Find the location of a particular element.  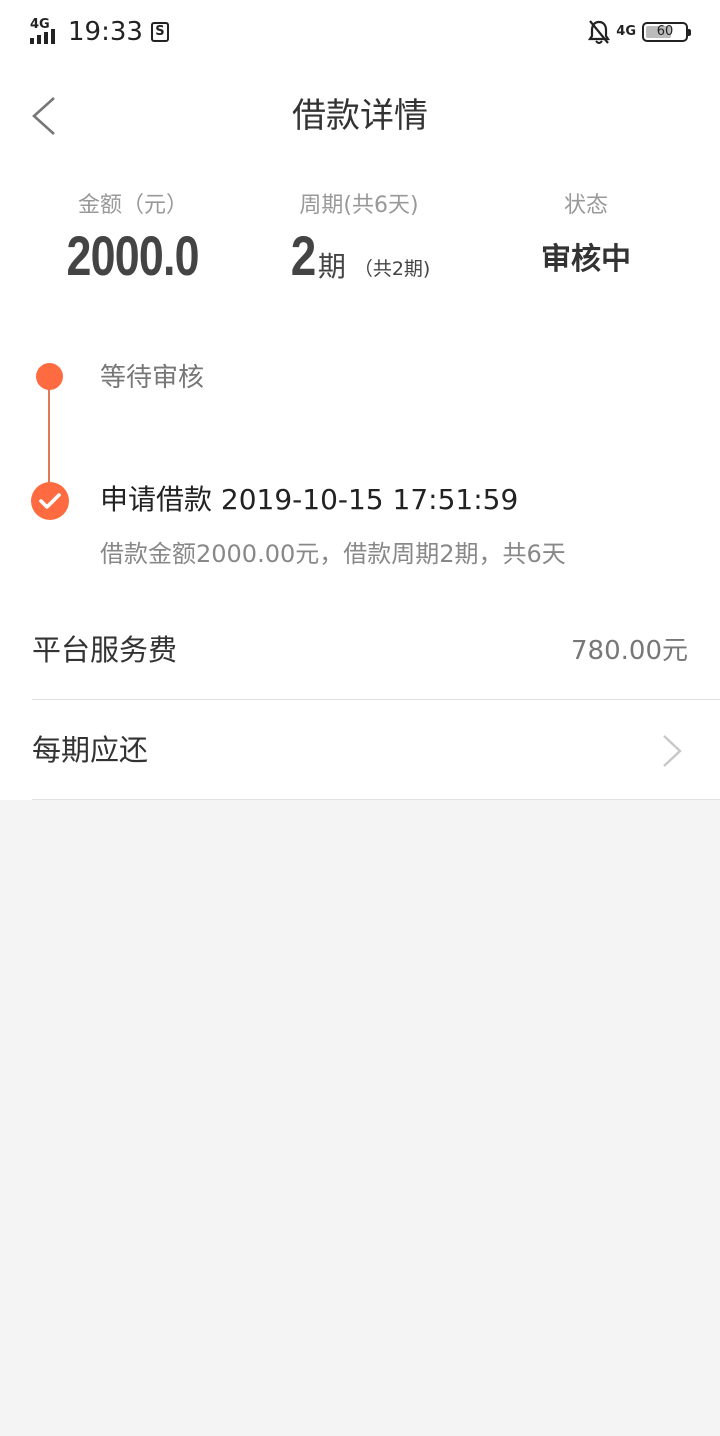

status-bar-right: 4G 60 is located at coordinates (639, 32).